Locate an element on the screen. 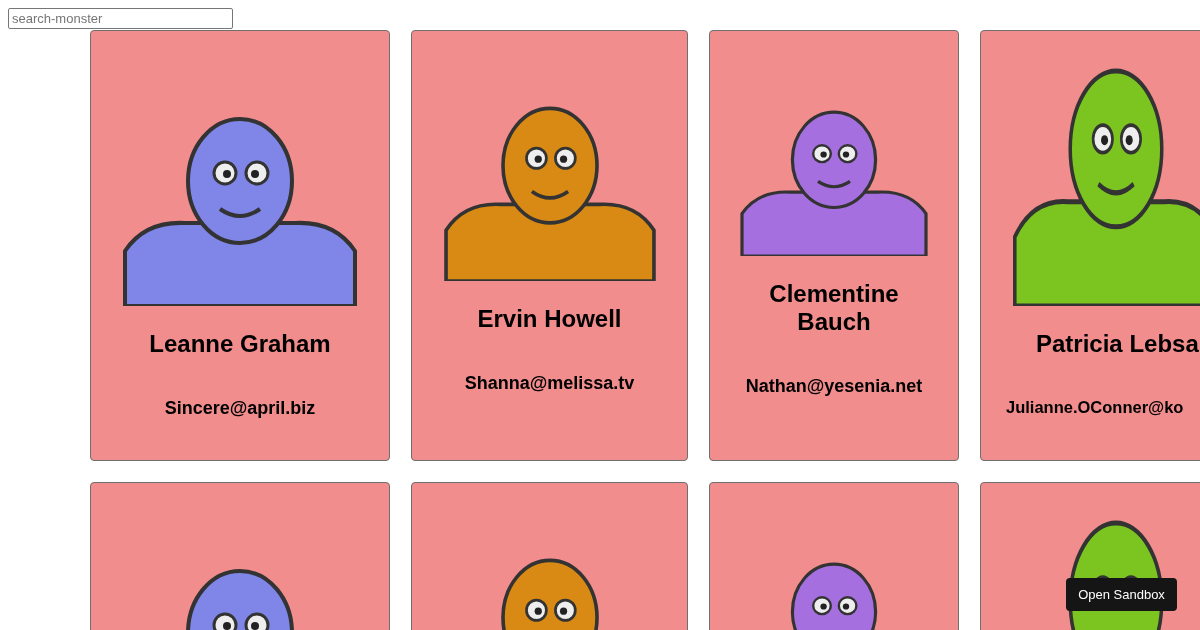  monster-name: Clementine Bauch is located at coordinates (834, 308).